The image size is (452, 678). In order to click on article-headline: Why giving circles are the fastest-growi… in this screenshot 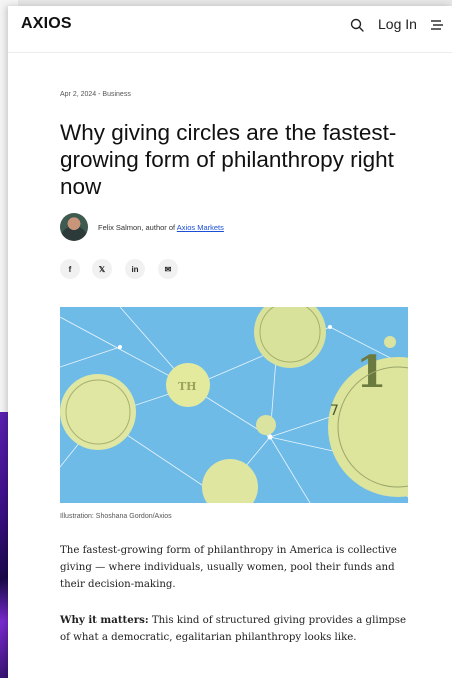, I will do `click(228, 159)`.